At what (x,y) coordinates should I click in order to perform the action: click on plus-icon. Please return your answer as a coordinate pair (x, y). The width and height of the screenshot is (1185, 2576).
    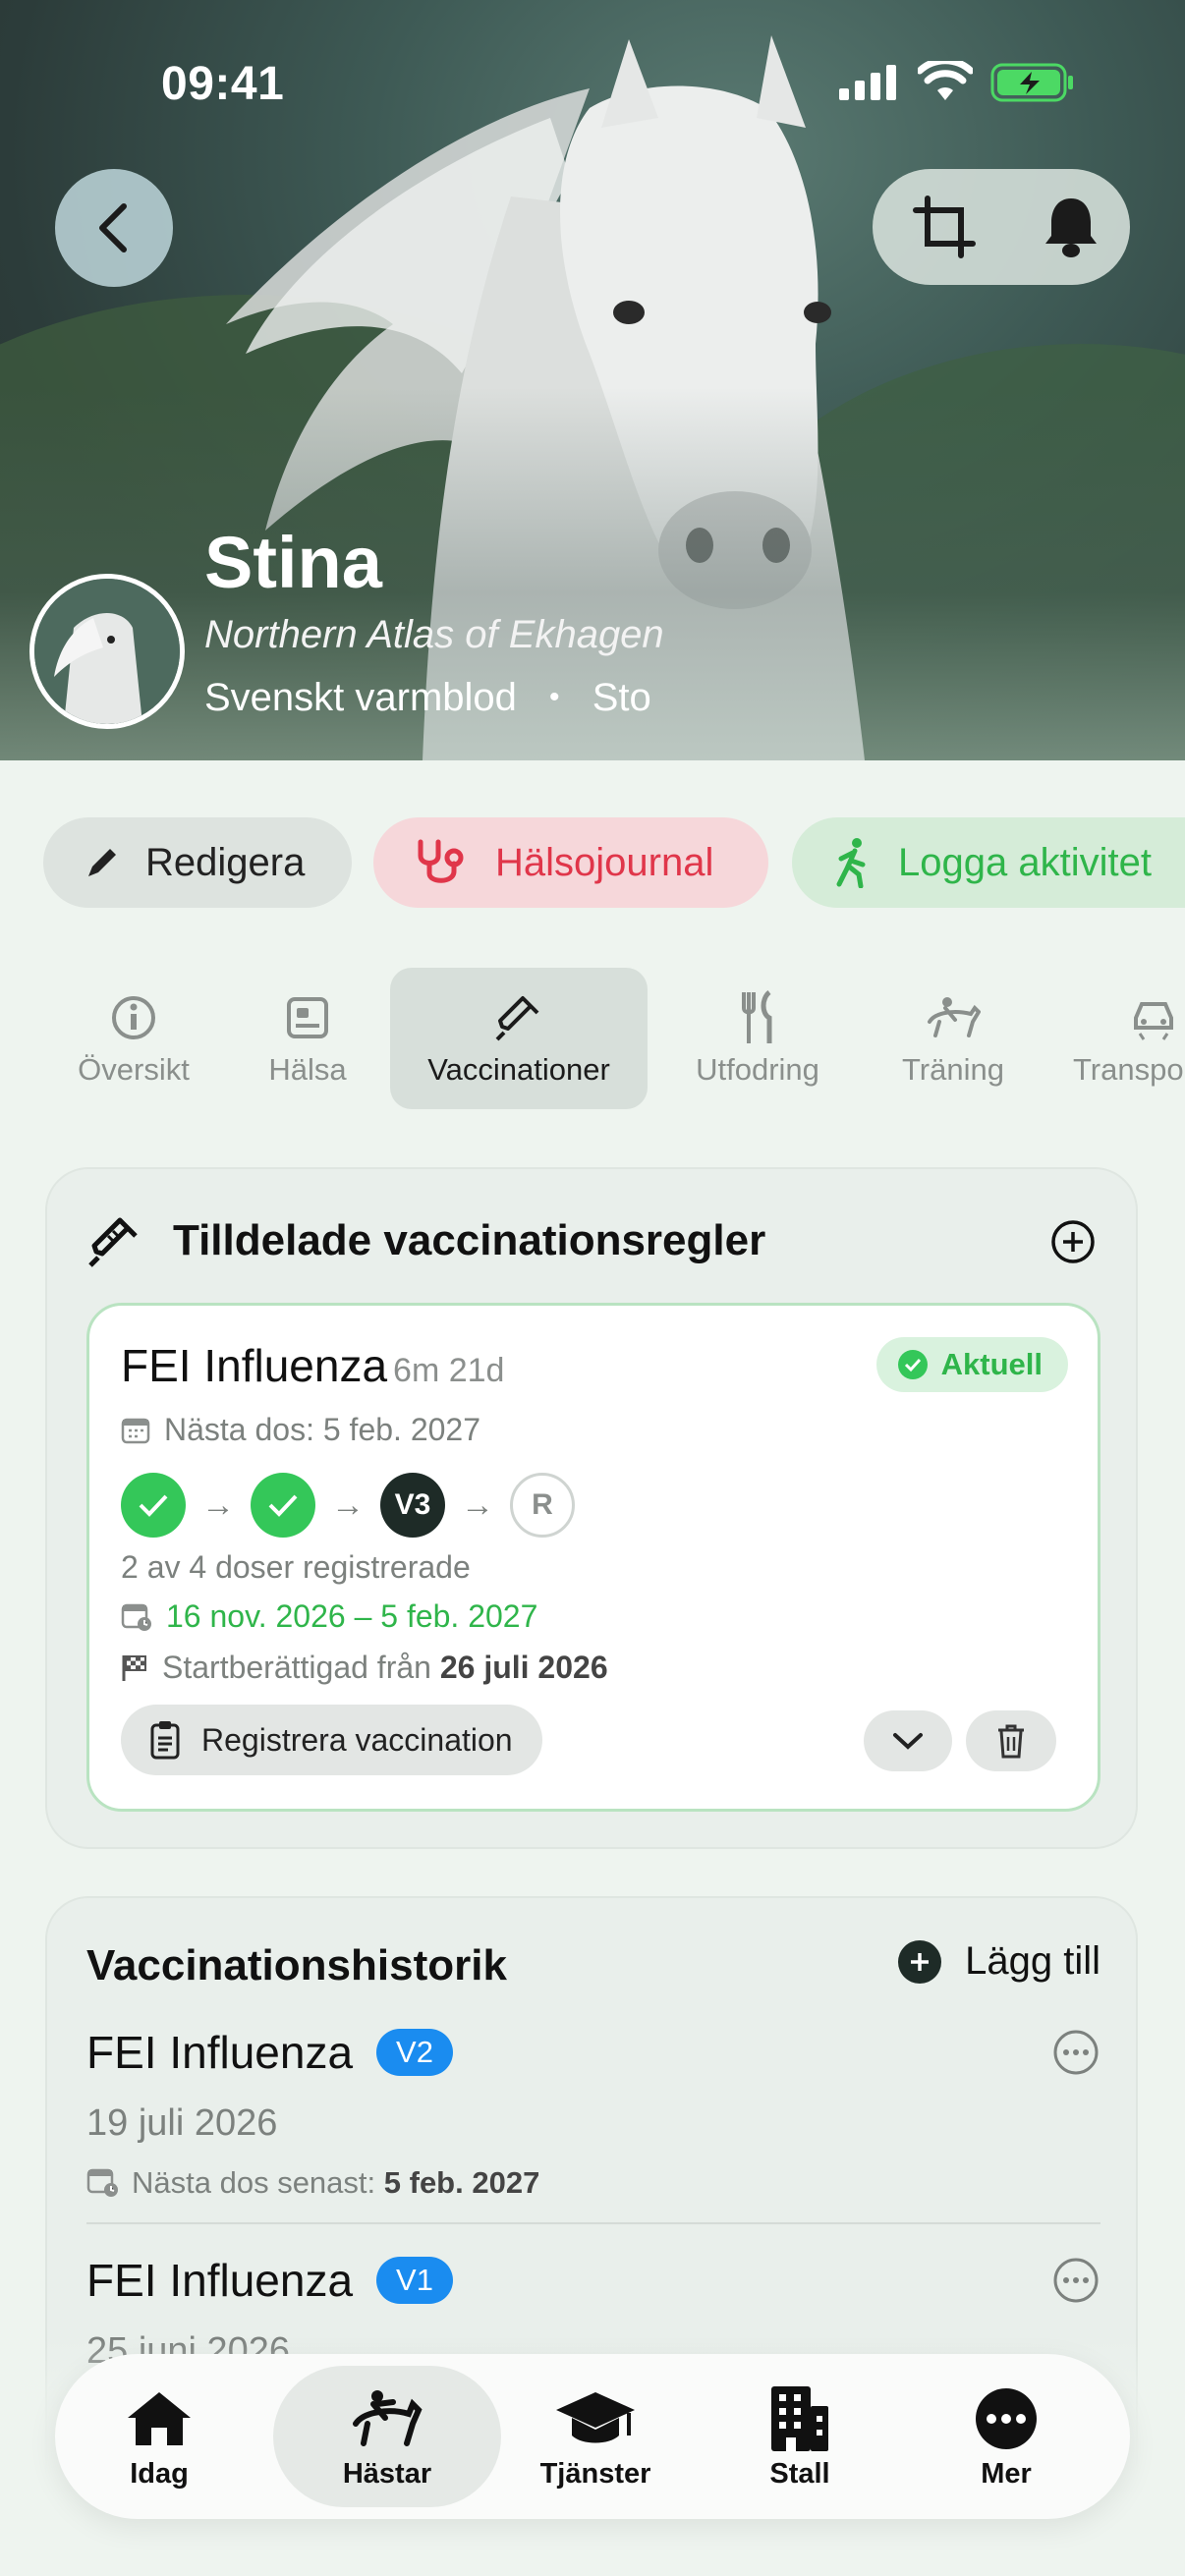
    Looking at the image, I should click on (920, 1961).